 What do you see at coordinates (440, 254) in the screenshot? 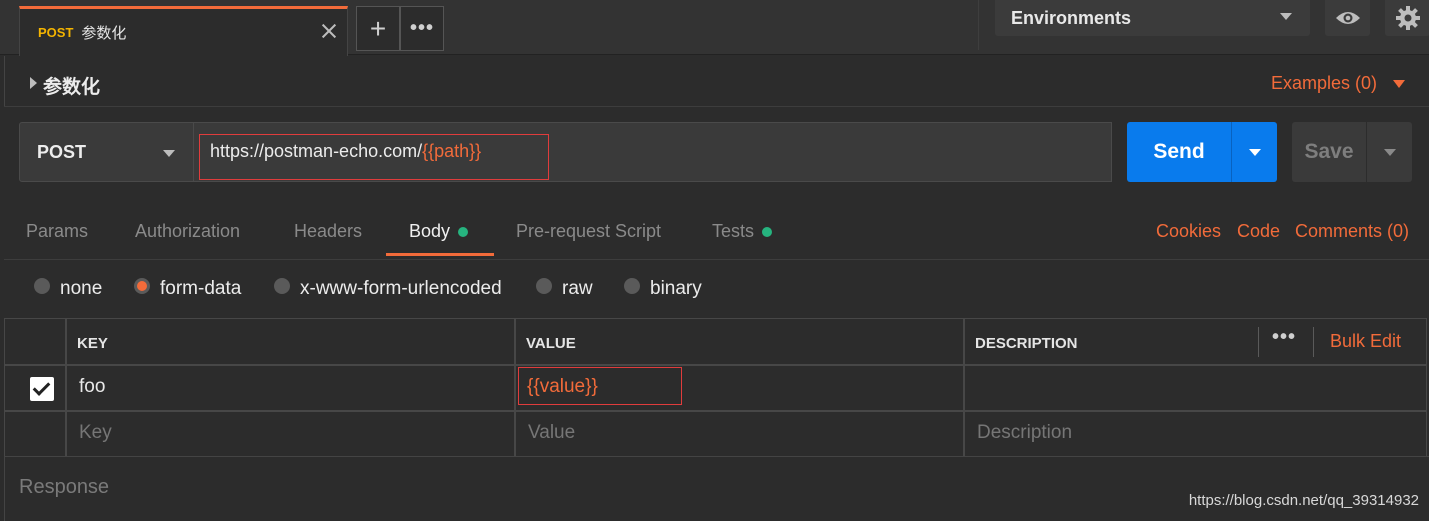
I see `active-tab-indicator` at bounding box center [440, 254].